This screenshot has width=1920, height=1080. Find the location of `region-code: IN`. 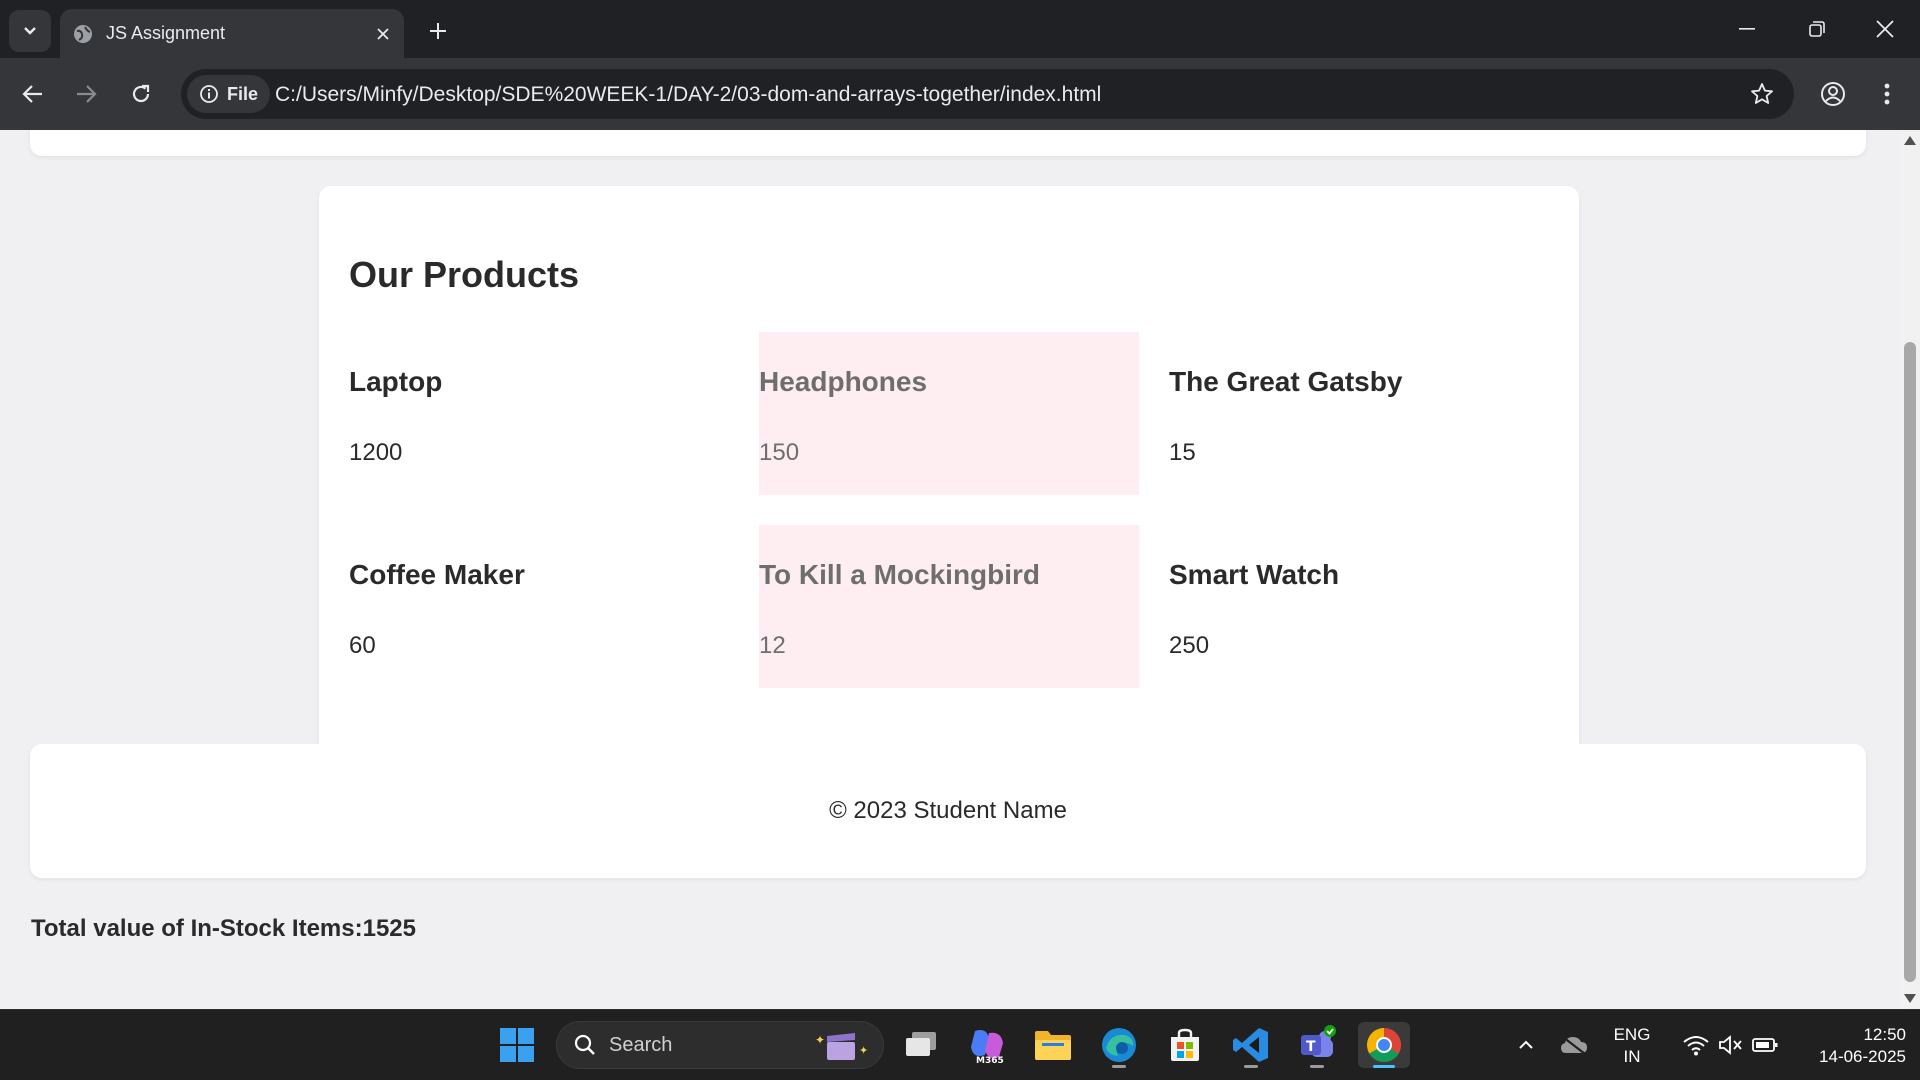

region-code: IN is located at coordinates (1632, 1056).